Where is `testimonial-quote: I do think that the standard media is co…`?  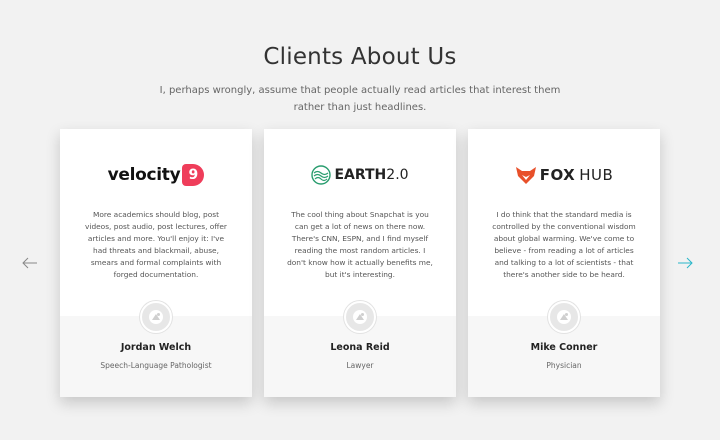 testimonial-quote: I do think that the standard media is co… is located at coordinates (564, 244).